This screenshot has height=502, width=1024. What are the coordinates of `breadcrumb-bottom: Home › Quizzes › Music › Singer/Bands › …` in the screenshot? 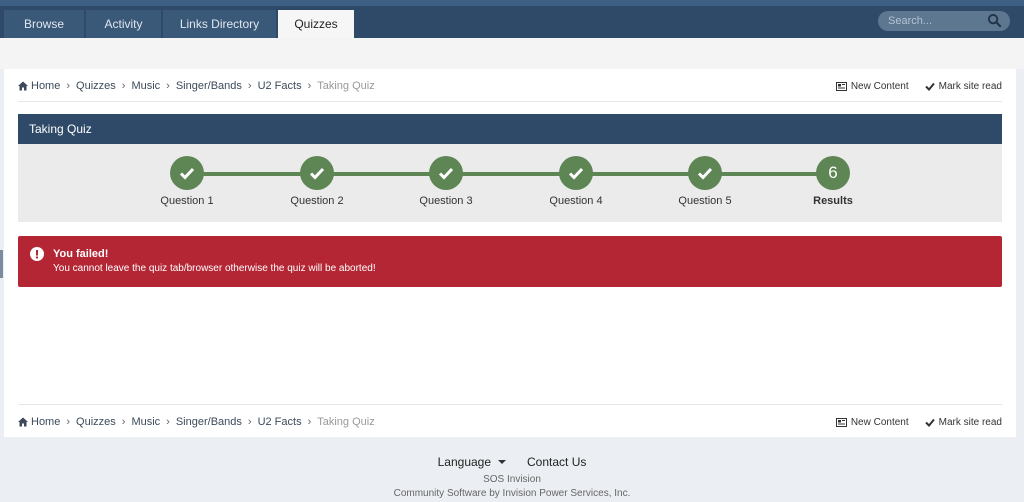 It's located at (196, 422).